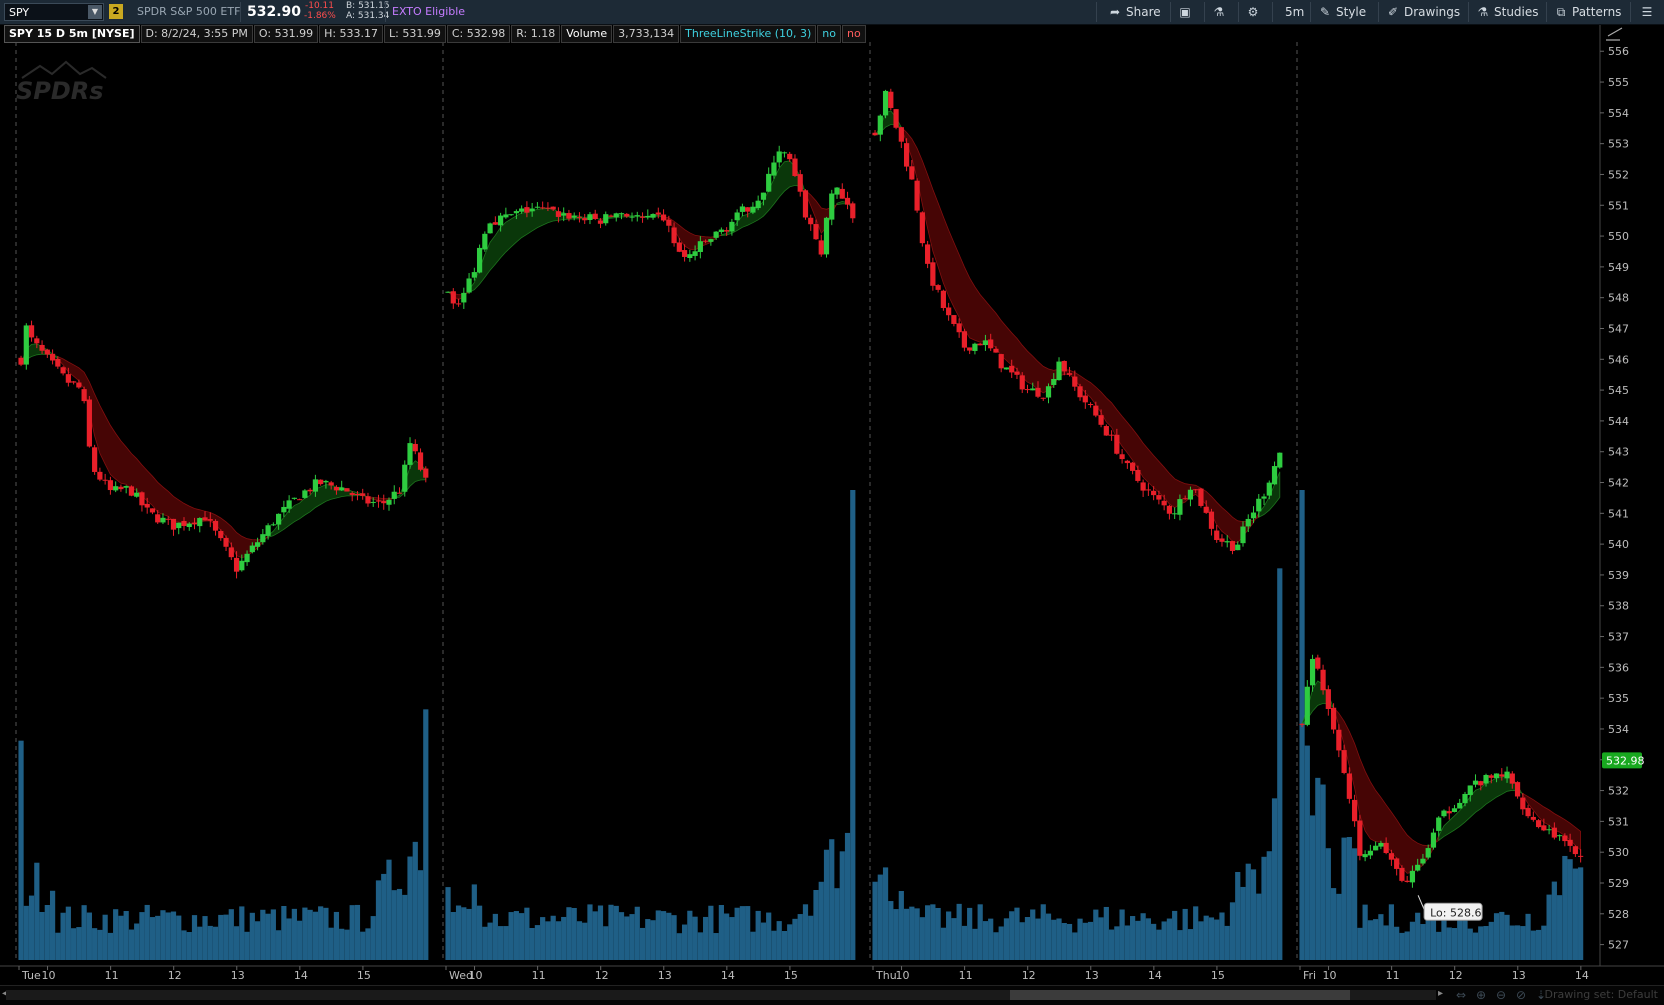  Describe the element at coordinates (1618, 729) in the screenshot. I see `price-tick-label: 534` at that location.